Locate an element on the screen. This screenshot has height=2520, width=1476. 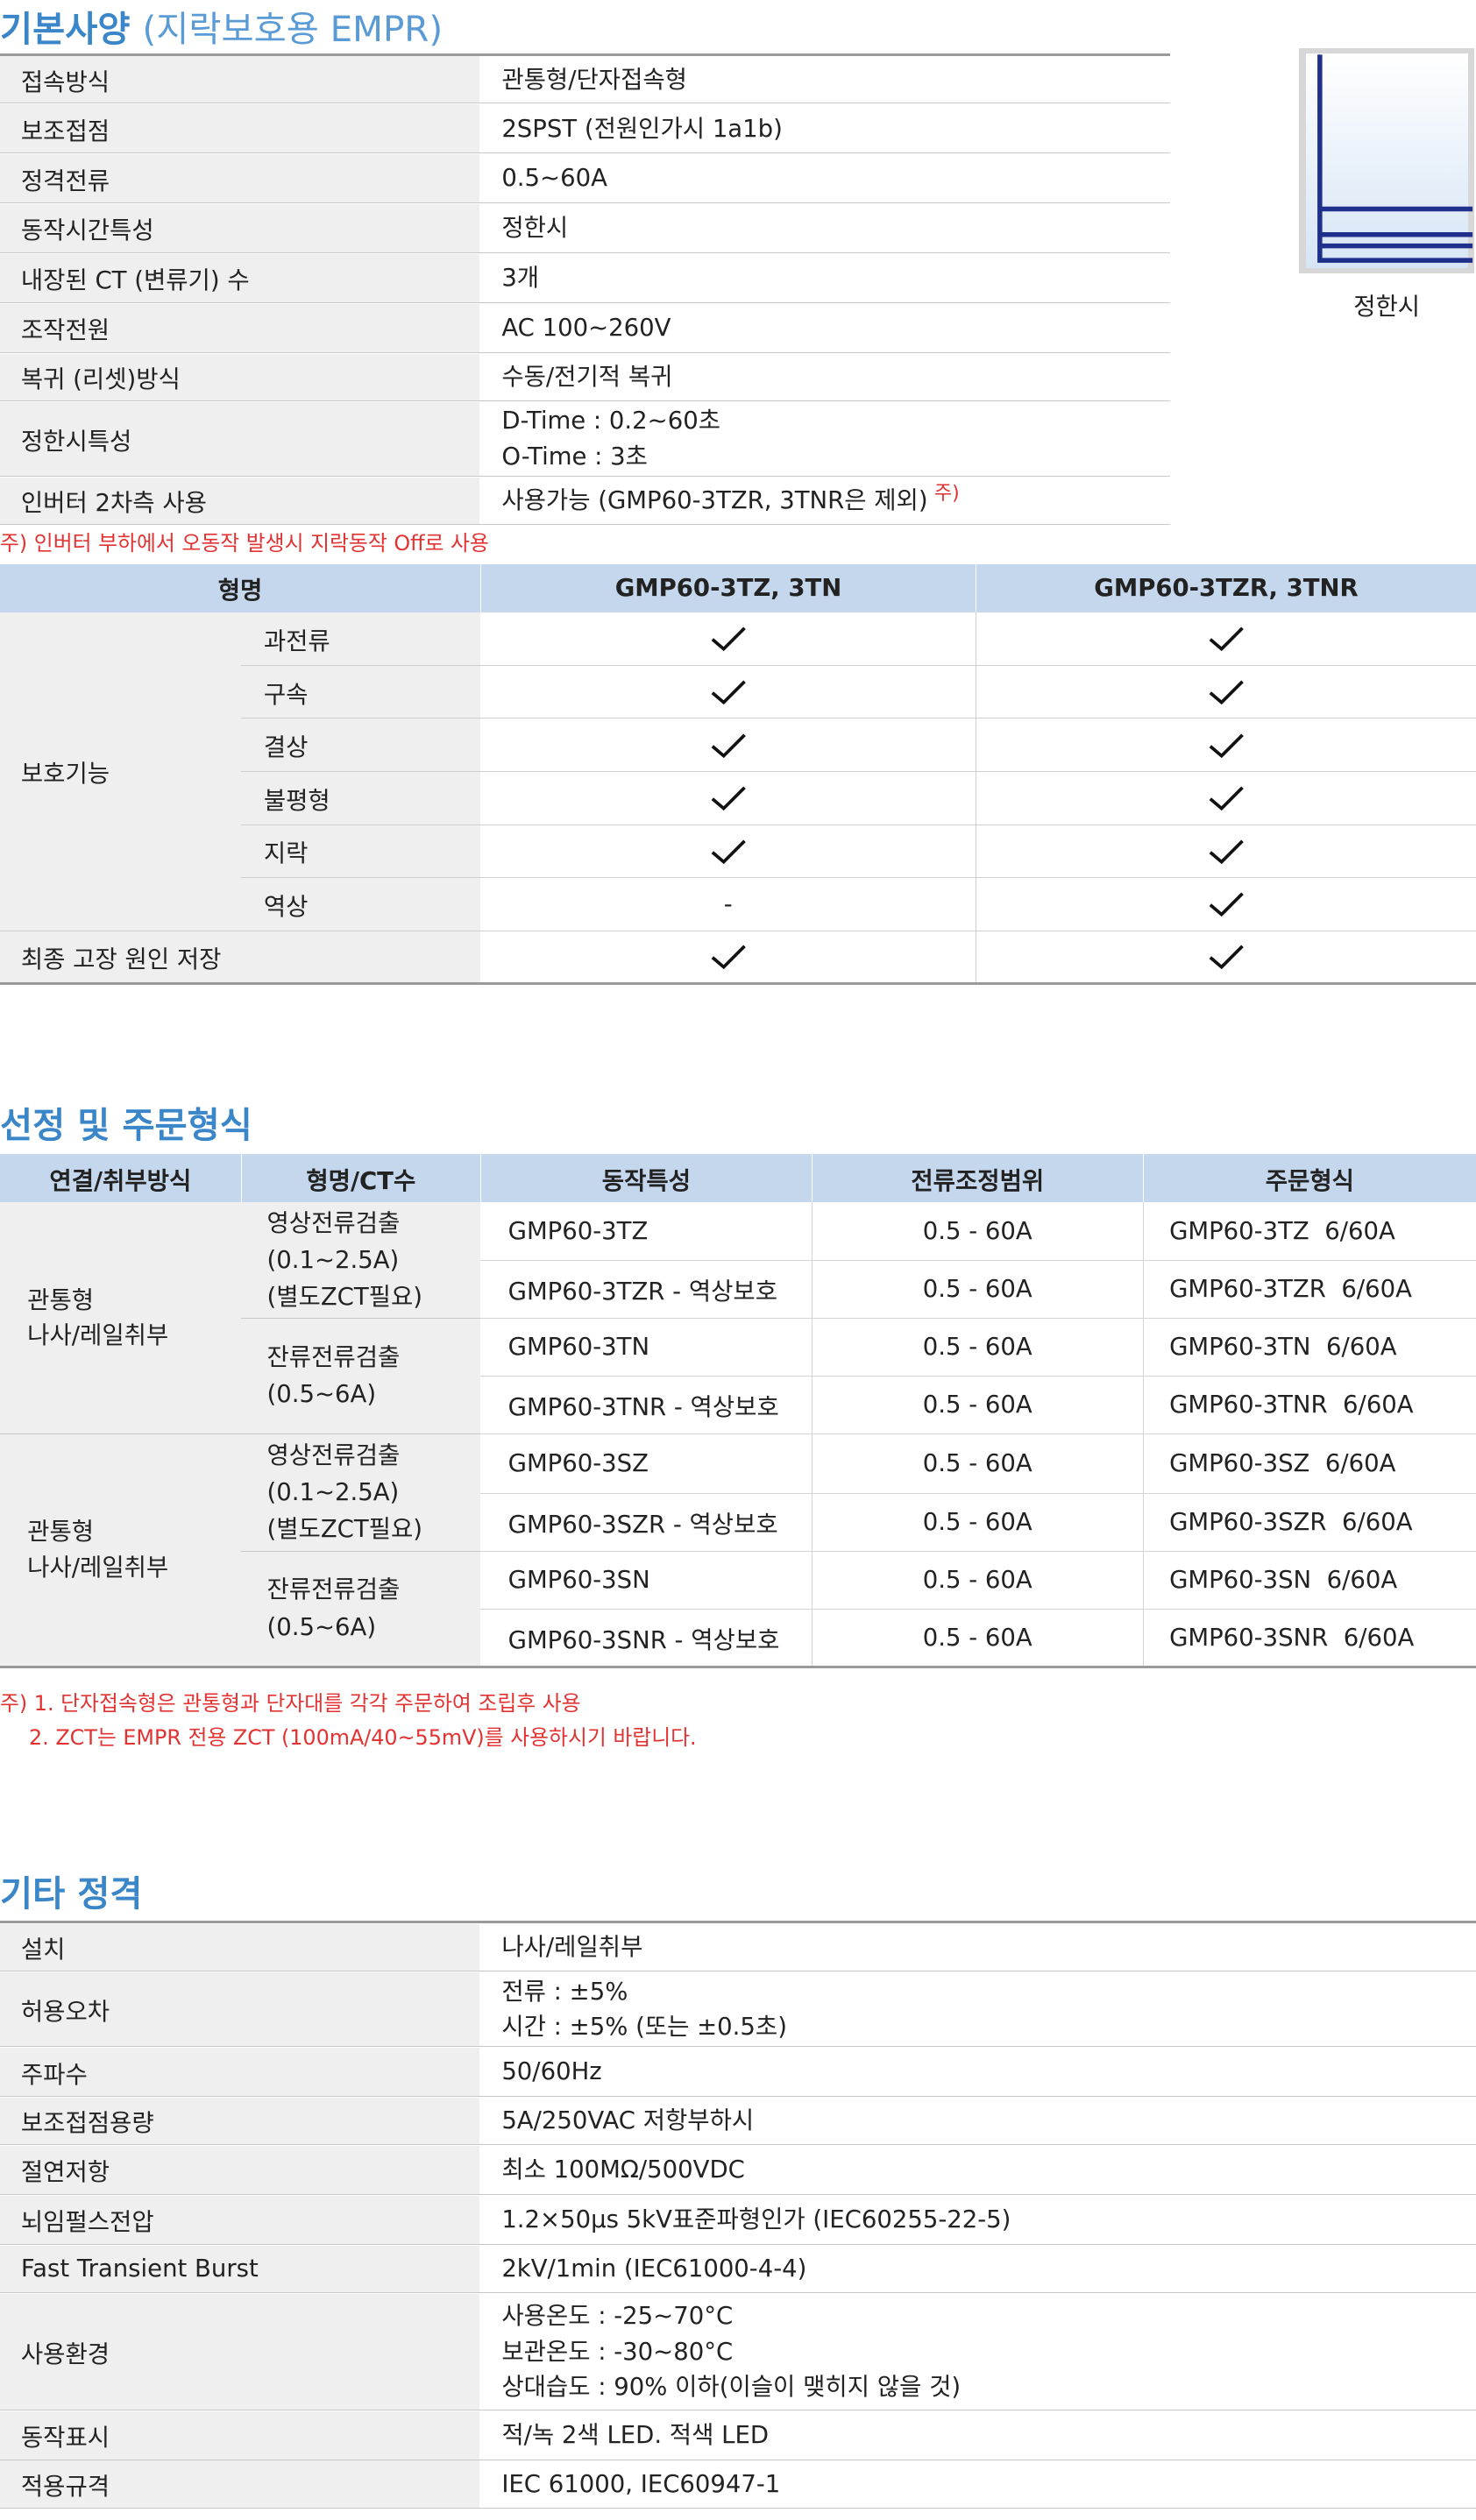
rating-value: 나사/레일취부 is located at coordinates (978, 1947).